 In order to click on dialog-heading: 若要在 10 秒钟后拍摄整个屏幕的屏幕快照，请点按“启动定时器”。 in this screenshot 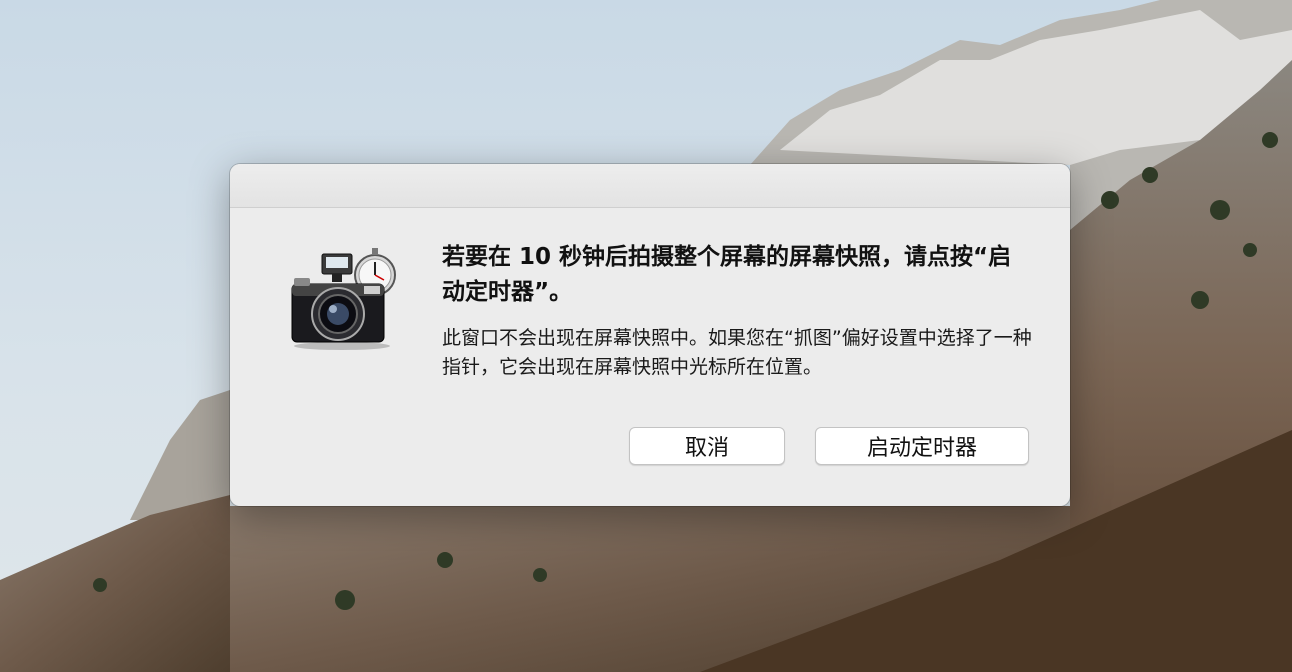, I will do `click(727, 274)`.